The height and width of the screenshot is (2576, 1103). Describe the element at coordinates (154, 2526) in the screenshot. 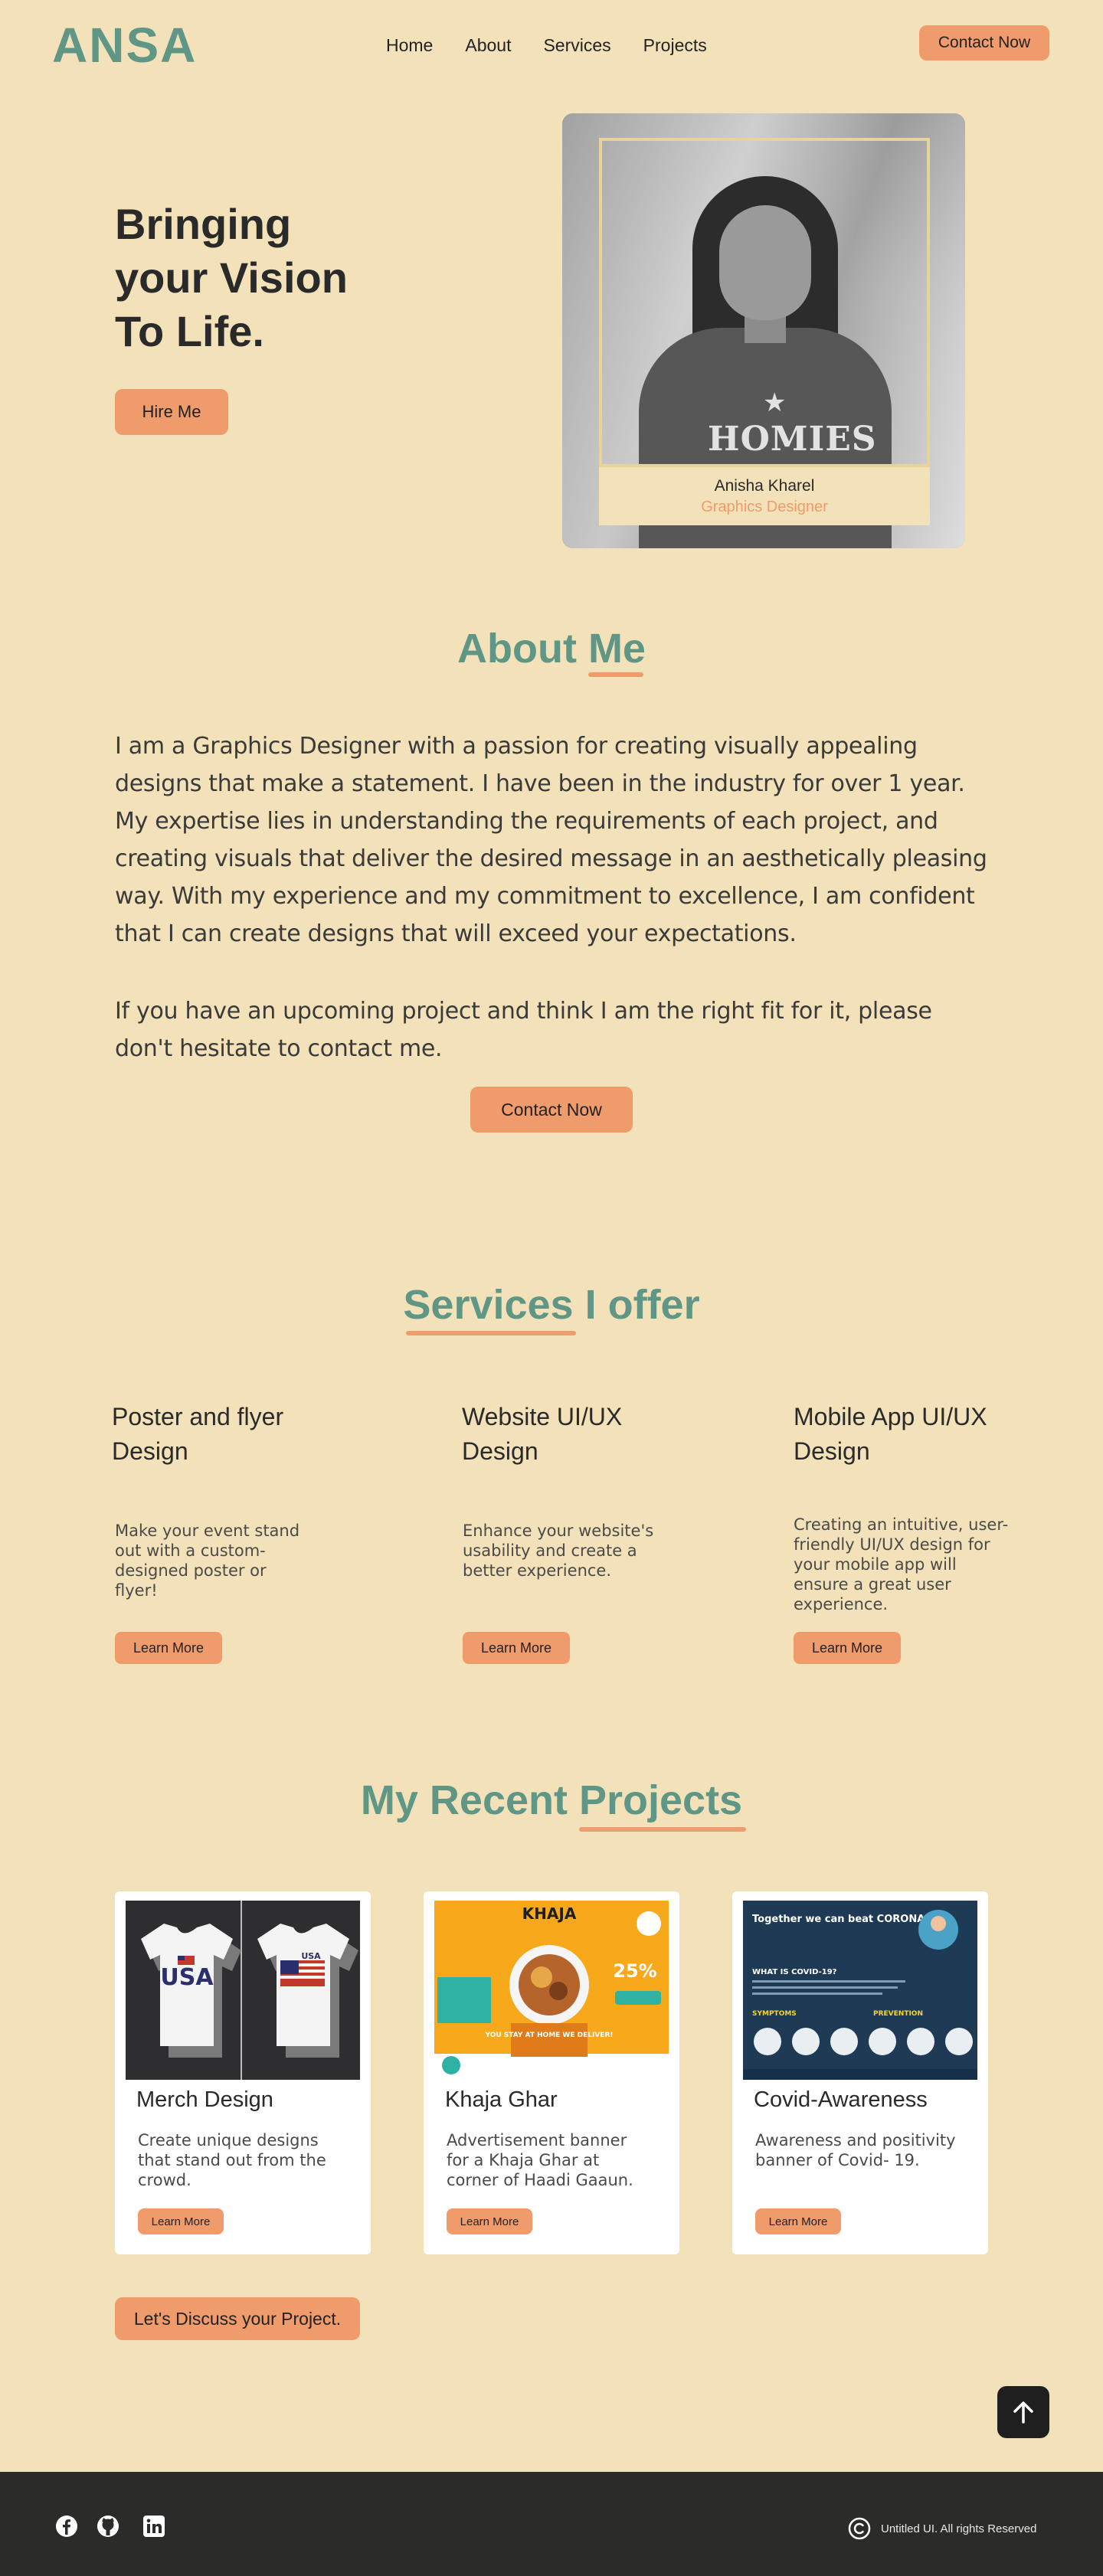

I see `linkedin-icon` at that location.